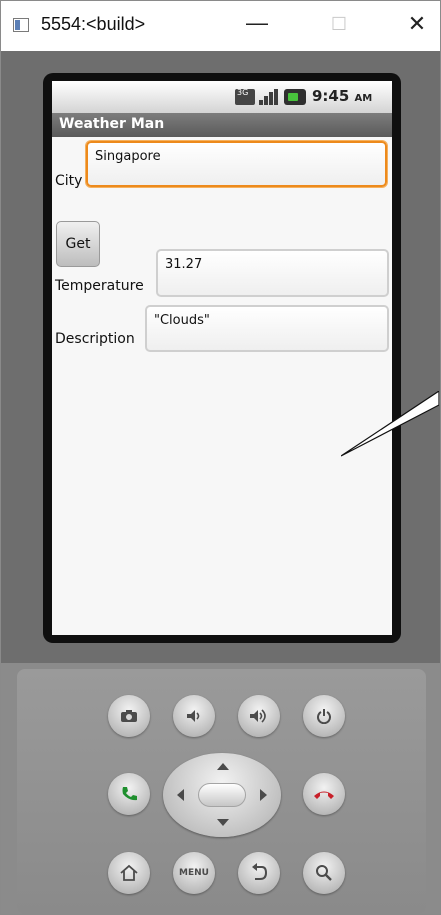 The width and height of the screenshot is (441, 915). What do you see at coordinates (194, 716) in the screenshot?
I see `volume-down-icon` at bounding box center [194, 716].